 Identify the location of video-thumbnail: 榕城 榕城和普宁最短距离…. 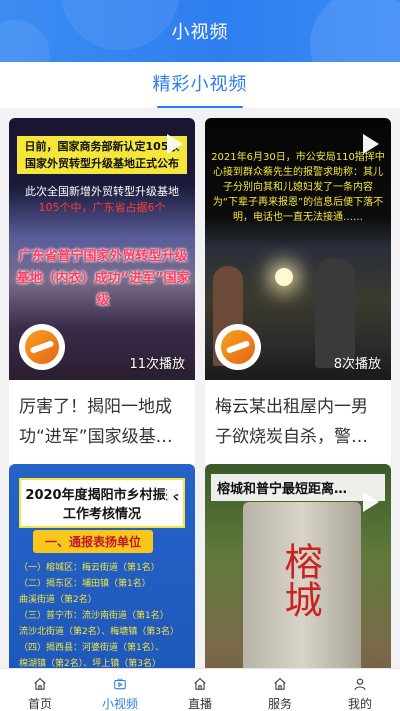
(298, 566).